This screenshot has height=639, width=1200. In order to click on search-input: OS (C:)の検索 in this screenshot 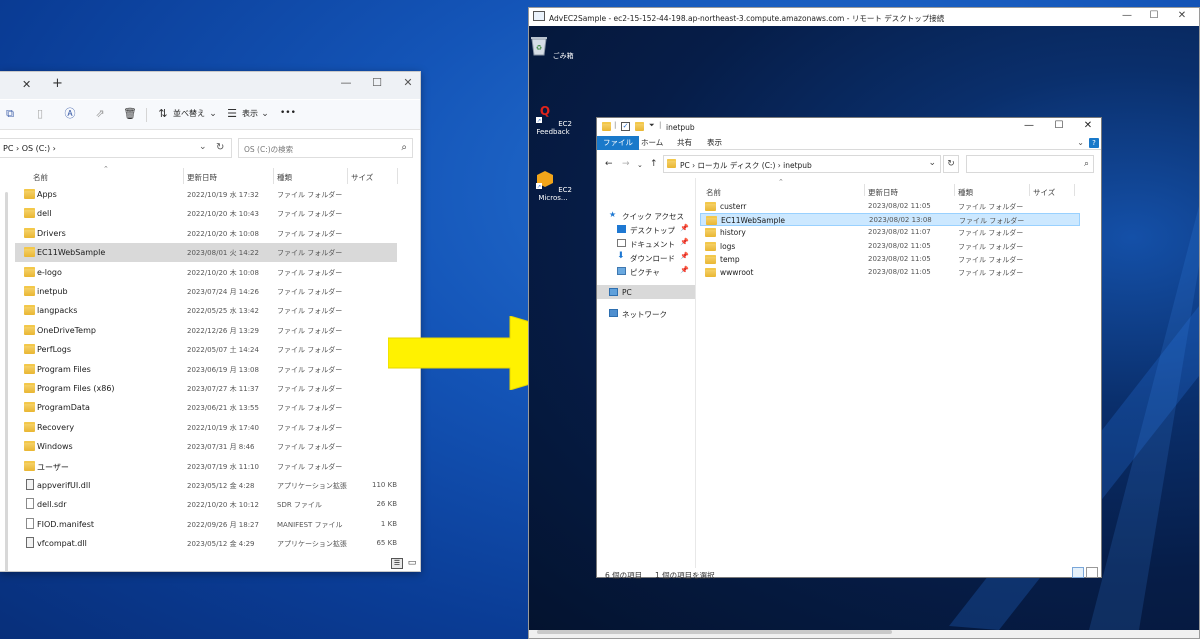, I will do `click(268, 149)`.